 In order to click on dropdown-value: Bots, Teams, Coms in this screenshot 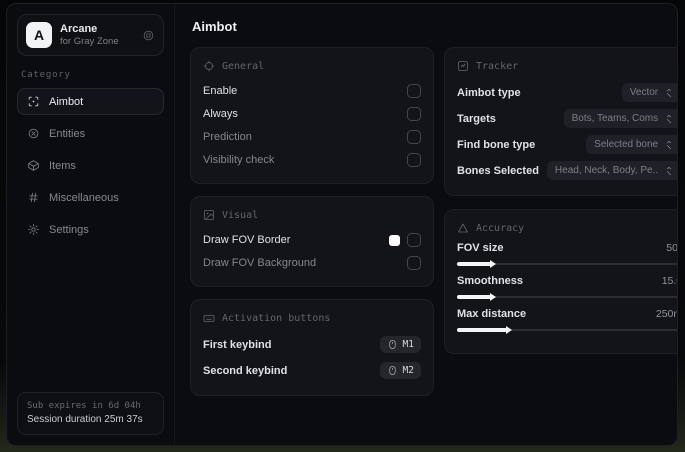, I will do `click(615, 118)`.